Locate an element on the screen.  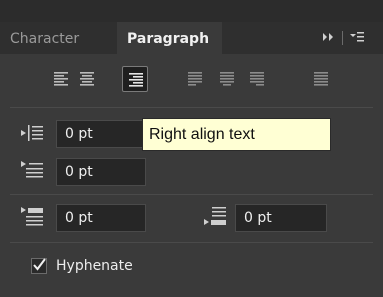
justify-last-left-icon is located at coordinates (195, 79).